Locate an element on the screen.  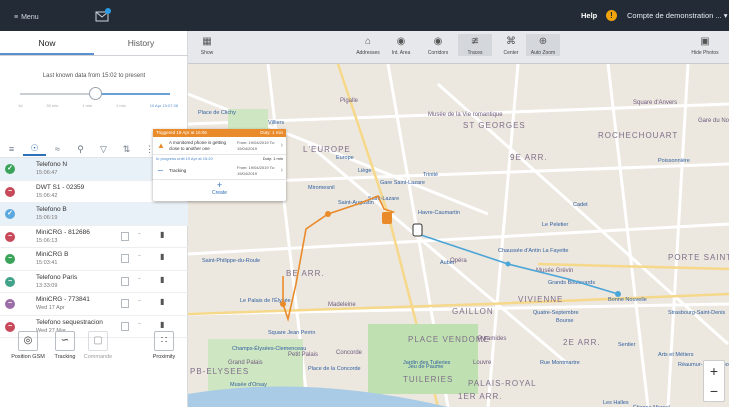
zoom-out-button: − is located at coordinates (714, 391).